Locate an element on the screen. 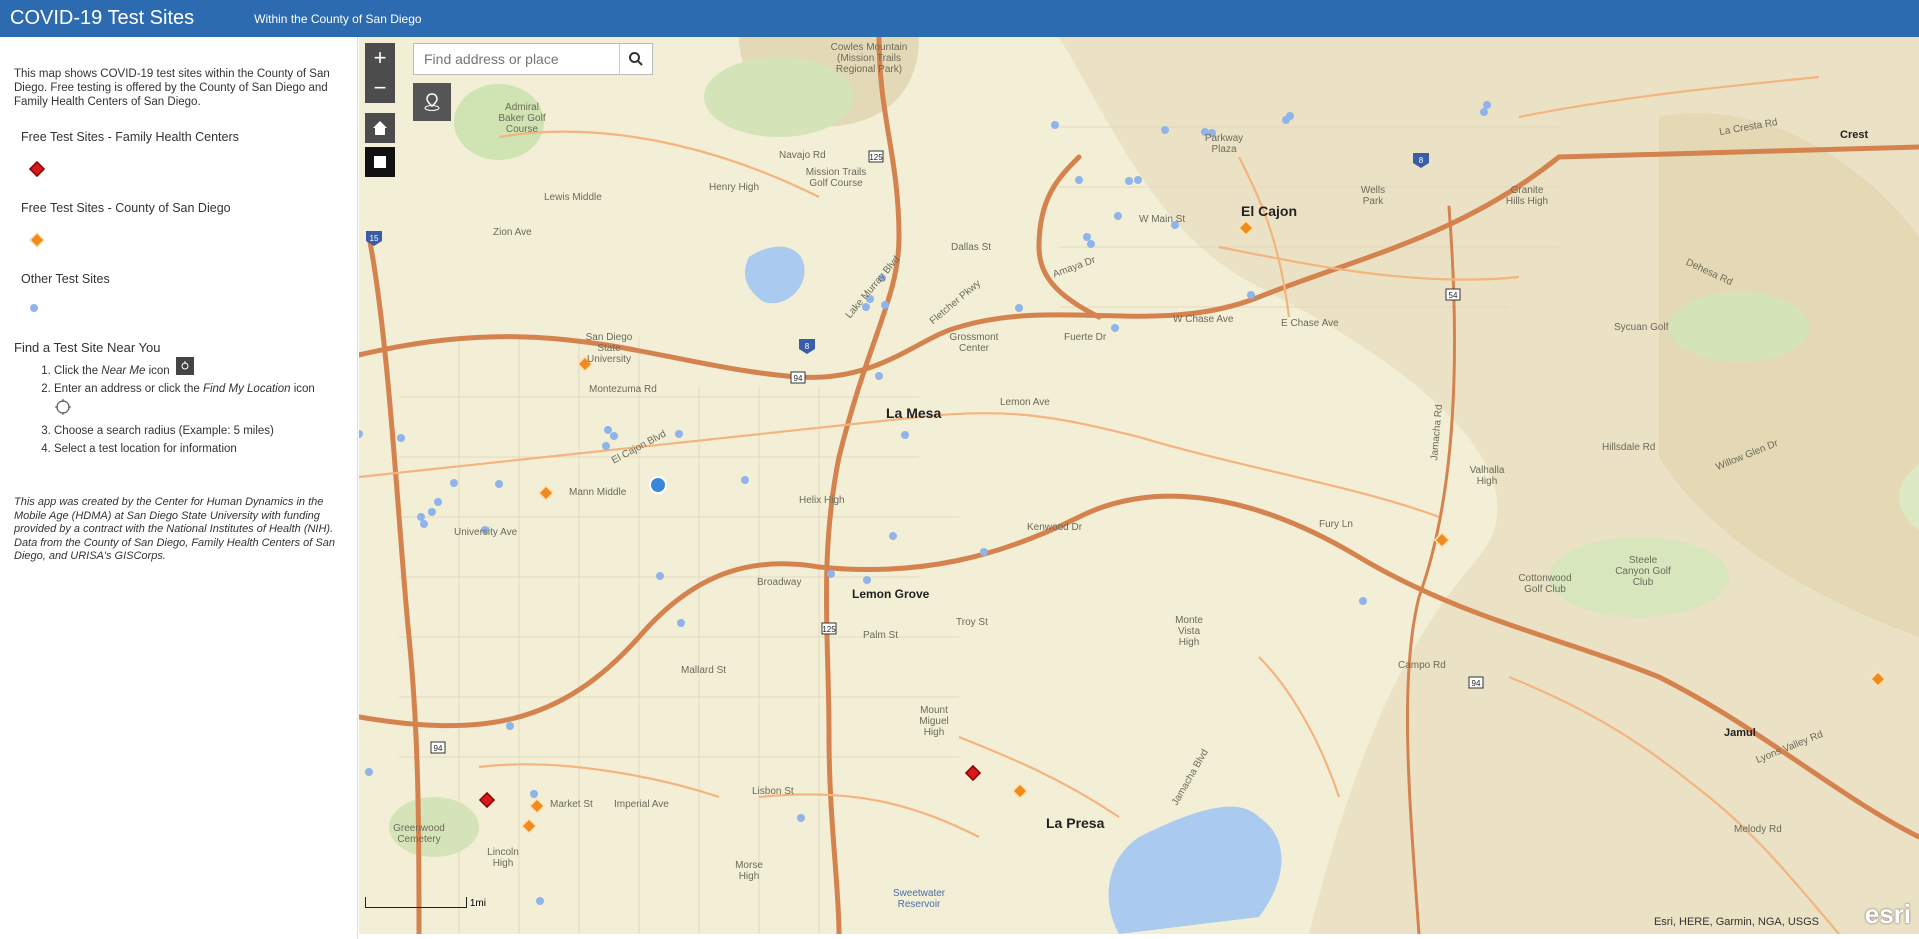  place-label: Broadway is located at coordinates (779, 582).